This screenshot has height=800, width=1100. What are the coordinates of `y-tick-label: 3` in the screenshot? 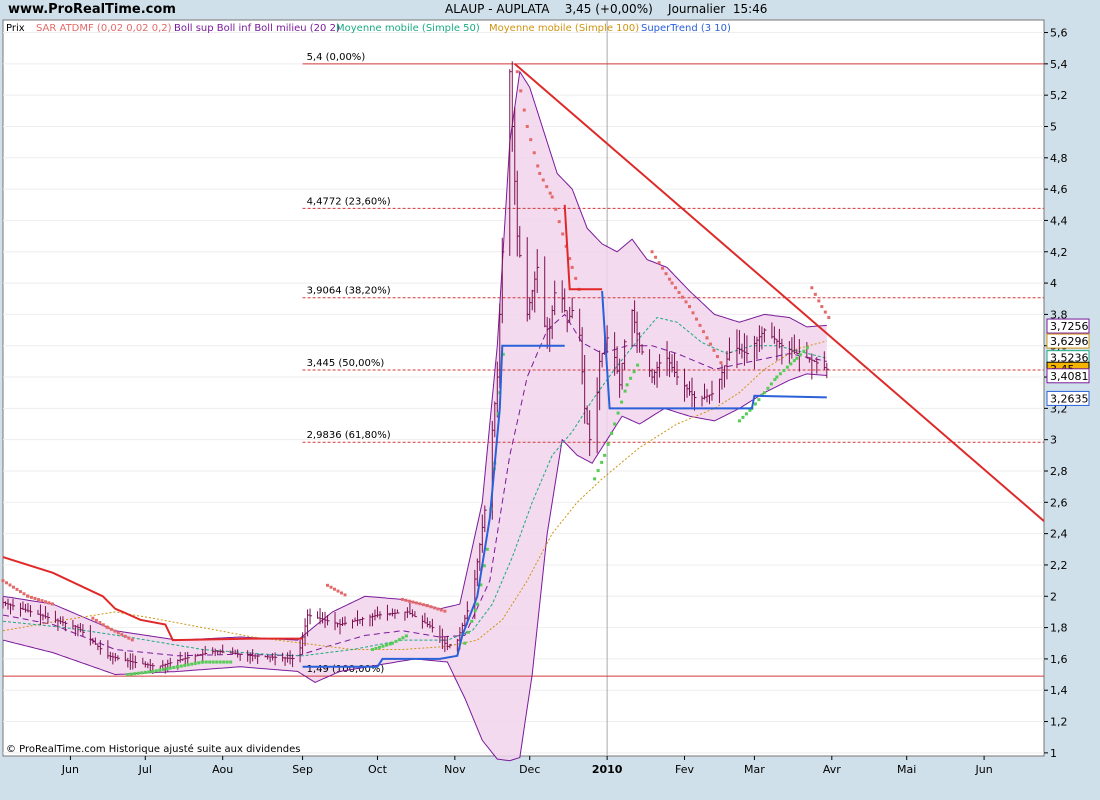 It's located at (1053, 440).